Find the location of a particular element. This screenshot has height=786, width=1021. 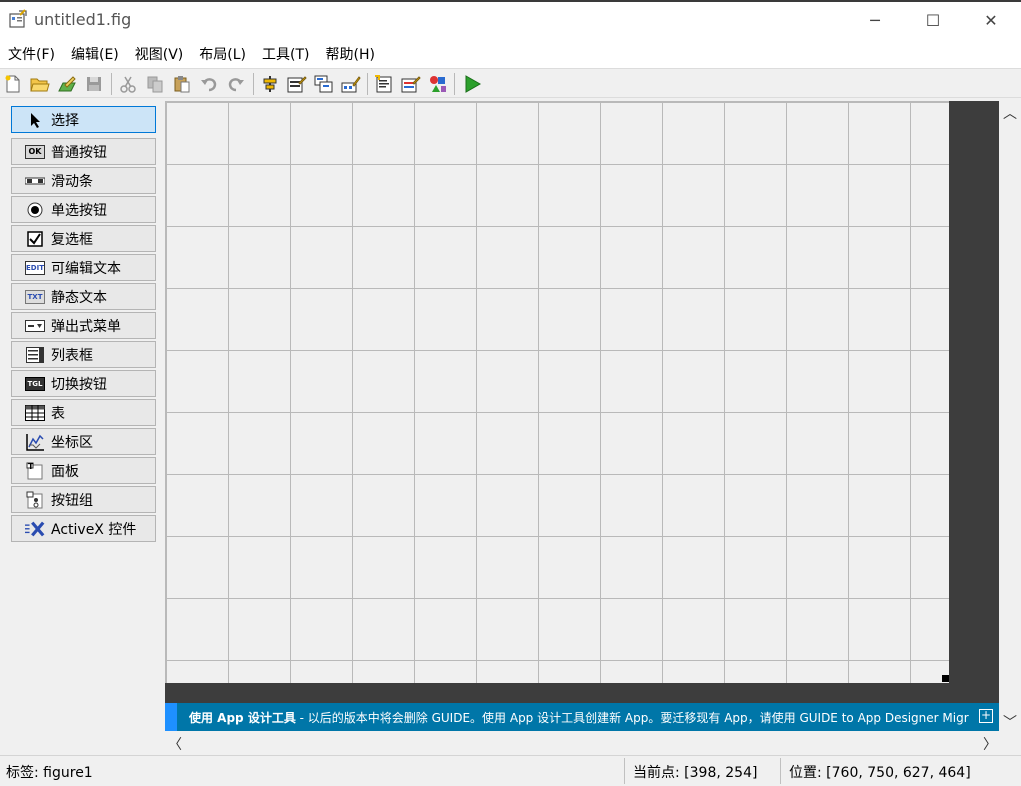

minimize-button: ─ is located at coordinates (875, 20).